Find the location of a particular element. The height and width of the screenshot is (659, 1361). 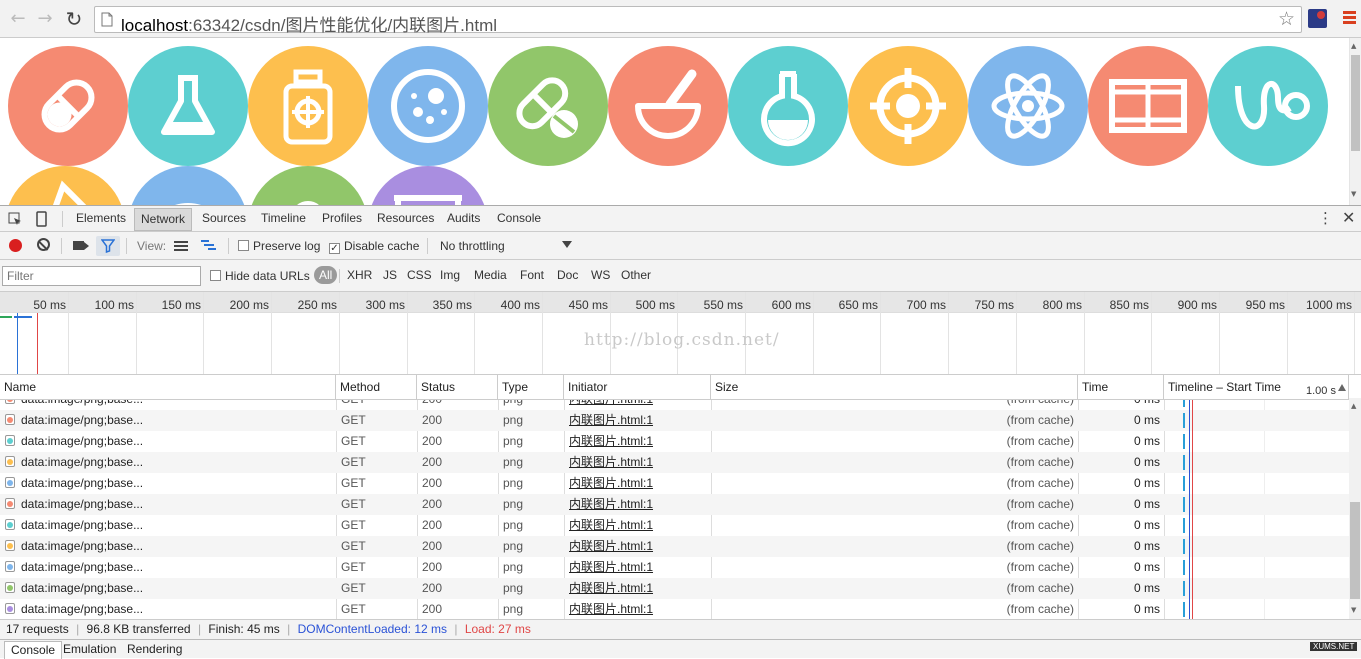

filter-type-media: Media is located at coordinates (490, 275).